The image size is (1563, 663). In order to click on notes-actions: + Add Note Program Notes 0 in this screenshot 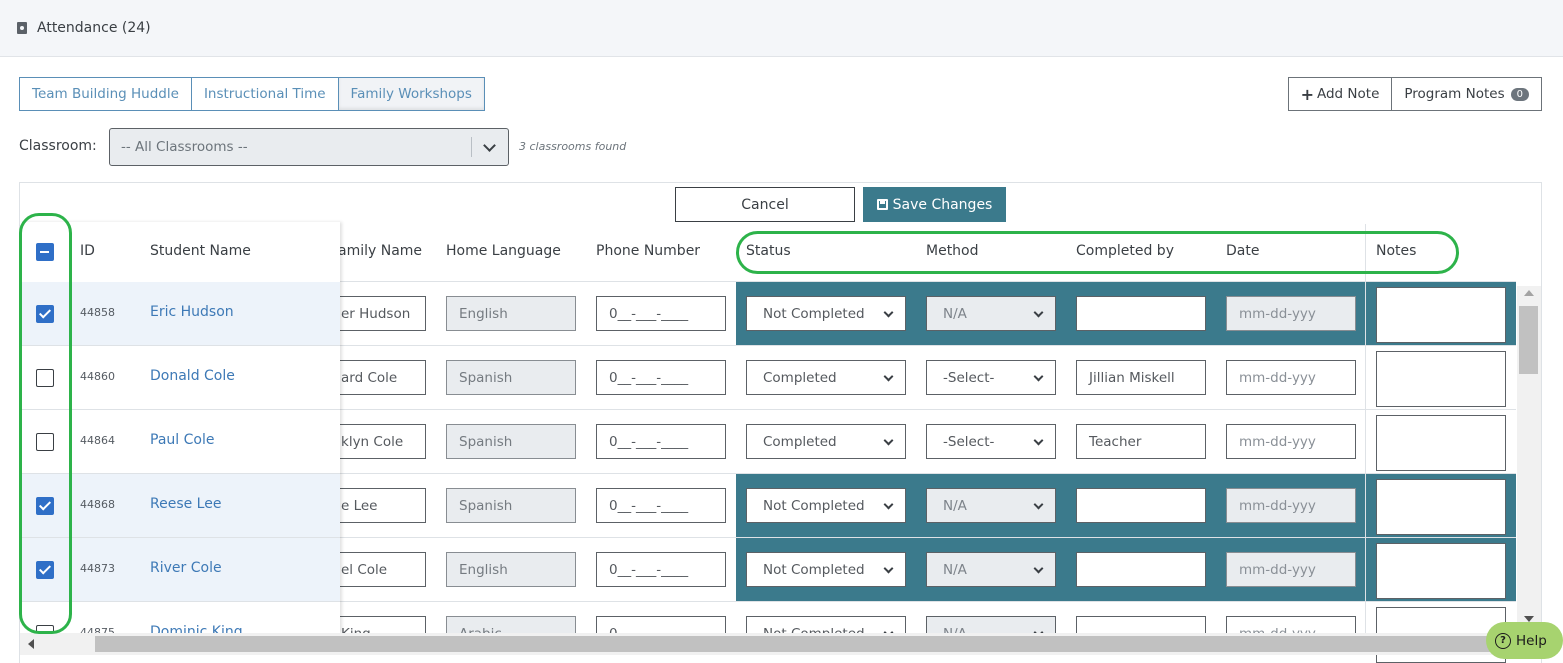, I will do `click(1414, 94)`.